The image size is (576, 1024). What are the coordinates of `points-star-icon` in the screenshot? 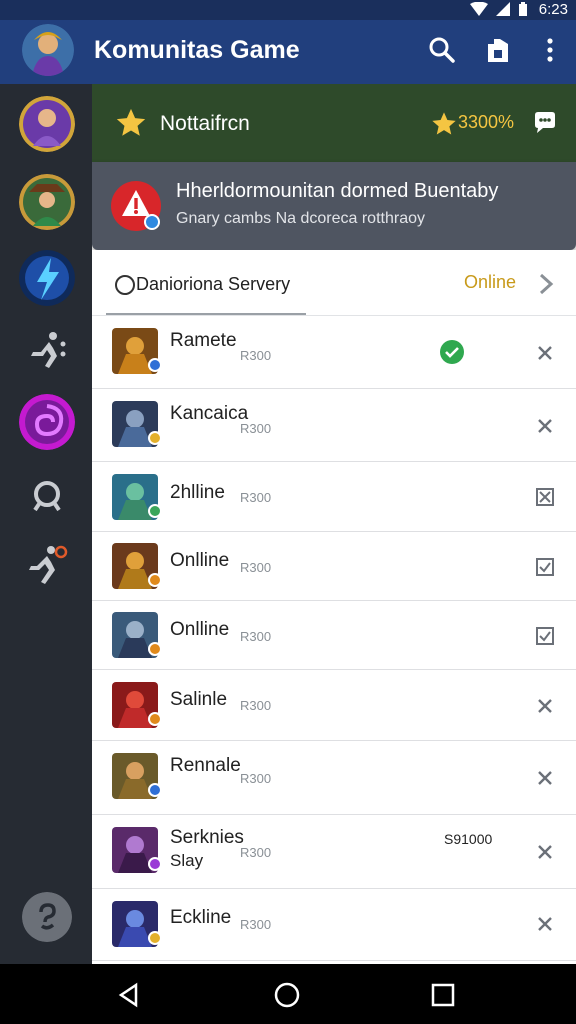 It's located at (444, 123).